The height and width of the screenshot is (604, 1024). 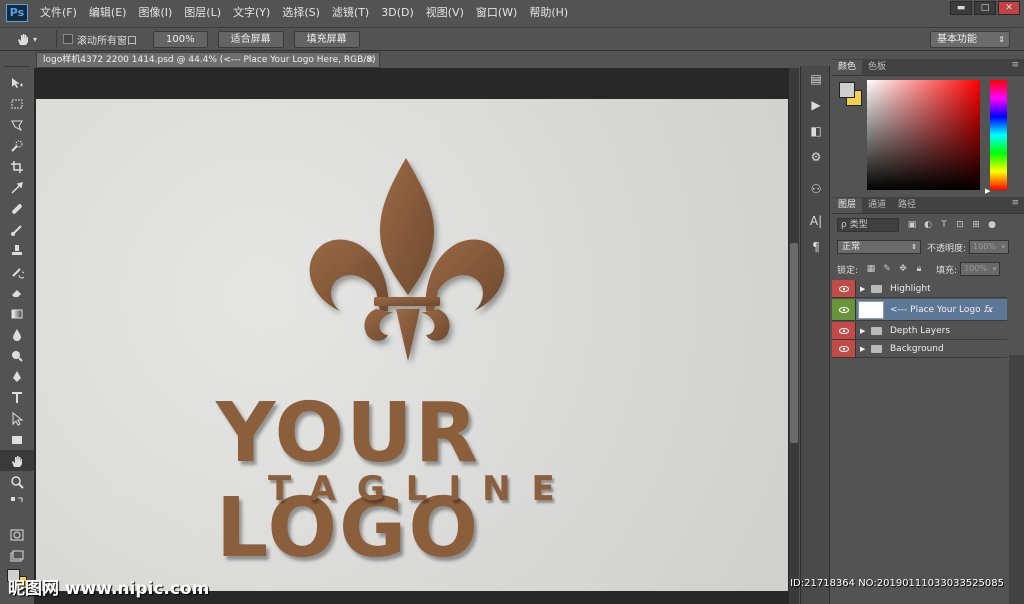 What do you see at coordinates (17, 124) in the screenshot?
I see `lasso-tool` at bounding box center [17, 124].